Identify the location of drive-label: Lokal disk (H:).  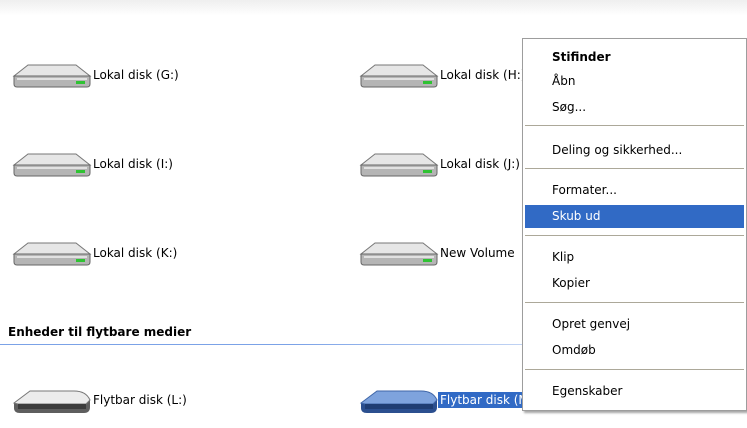
(483, 75).